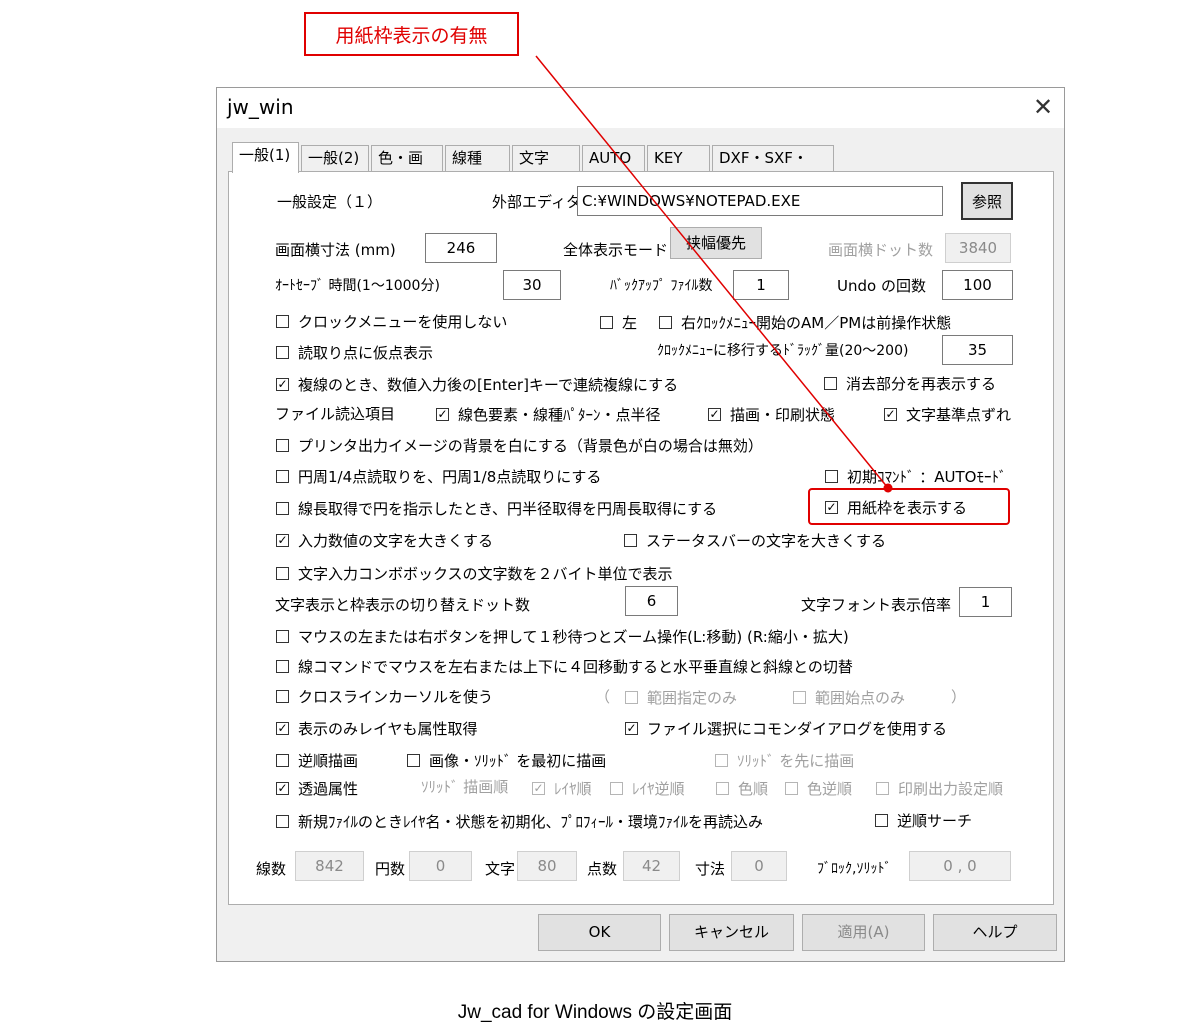  What do you see at coordinates (595, 1012) in the screenshot?
I see `figure-caption: Jw_cad for Windows の設定画面` at bounding box center [595, 1012].